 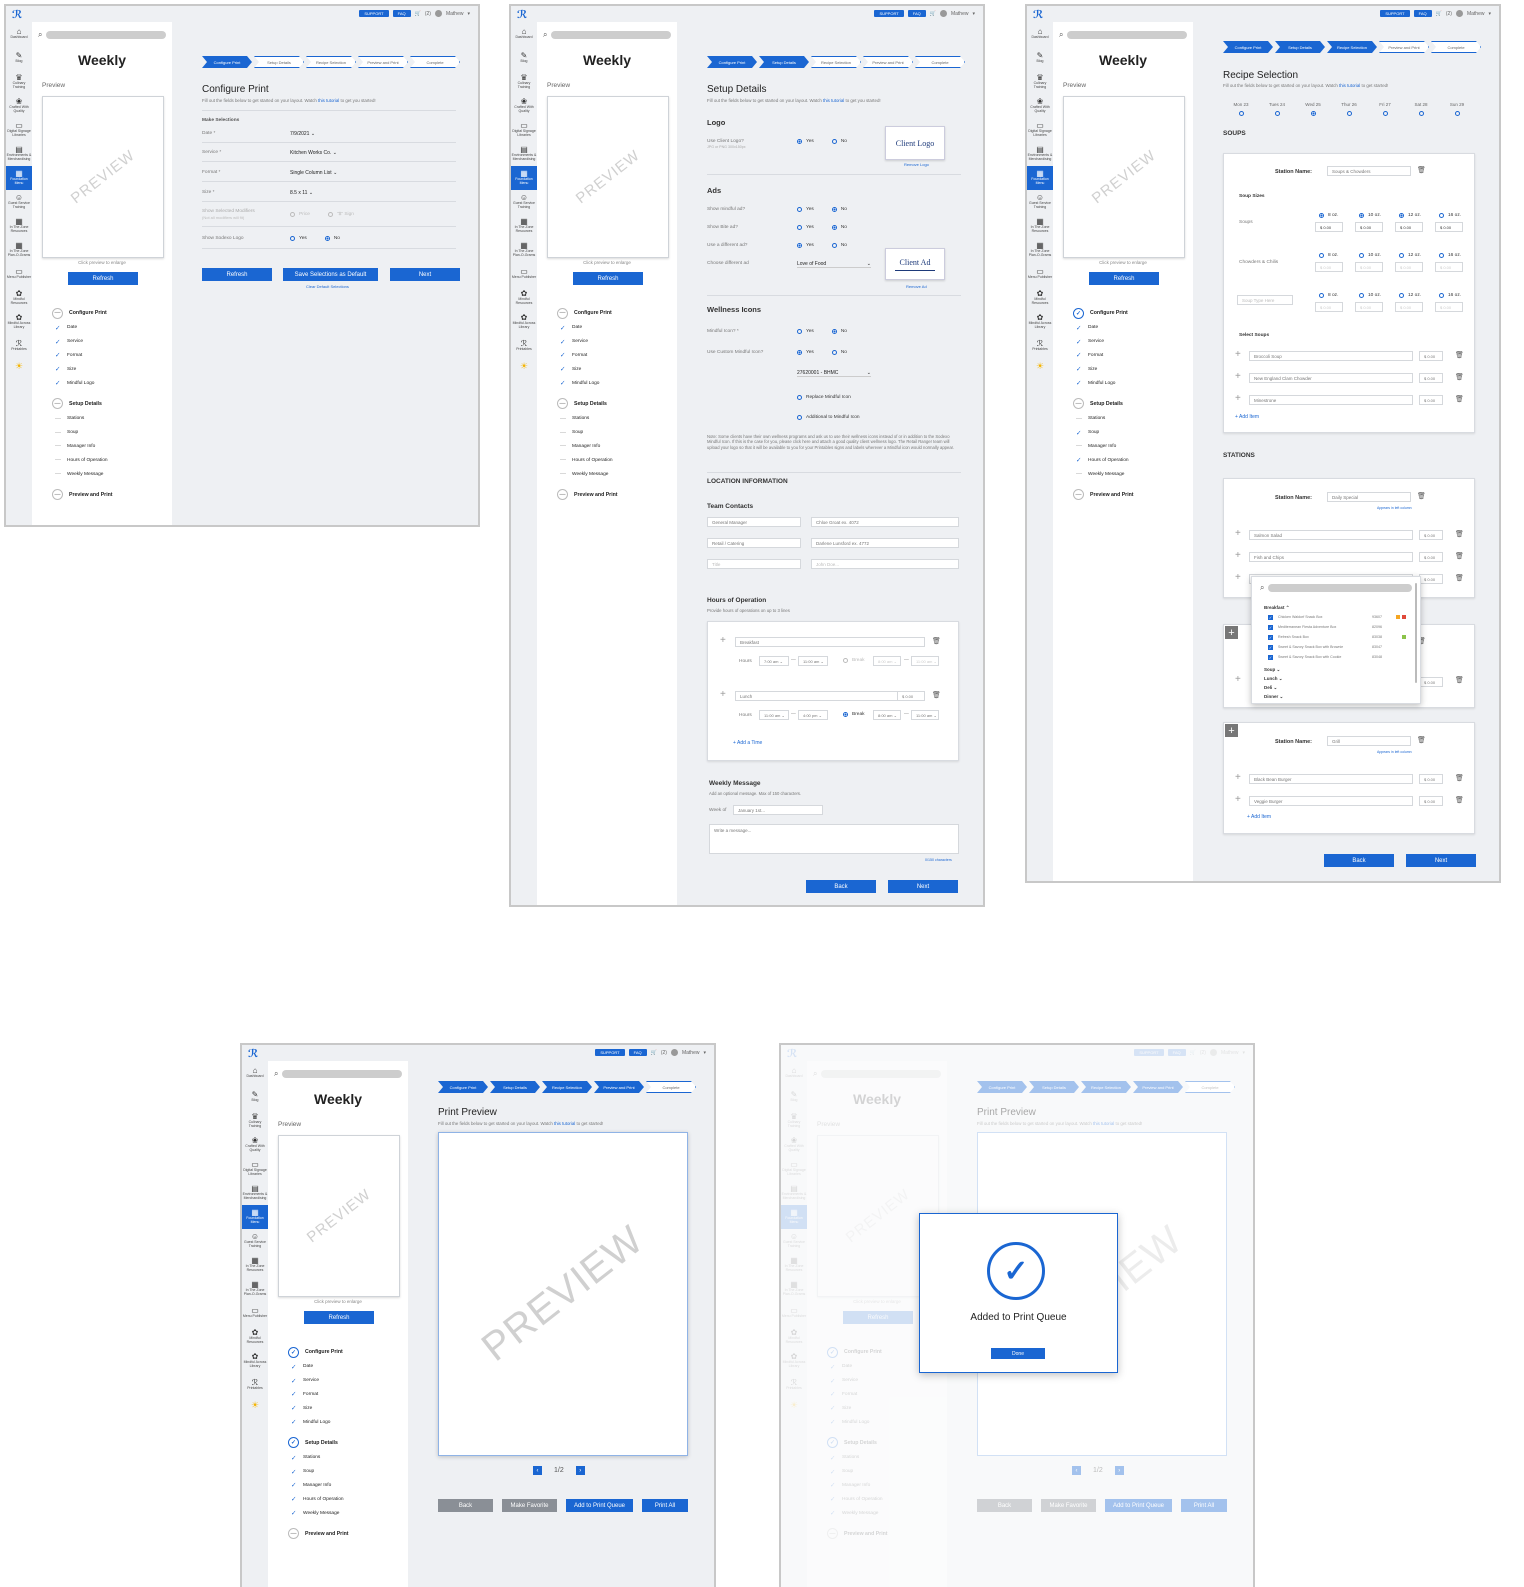 What do you see at coordinates (830, 642) in the screenshot?
I see `hours-name-input: Breakfast` at bounding box center [830, 642].